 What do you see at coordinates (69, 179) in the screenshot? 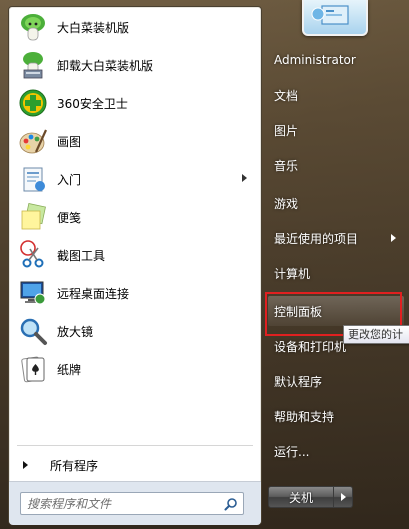
I see `program-label: 入门` at bounding box center [69, 179].